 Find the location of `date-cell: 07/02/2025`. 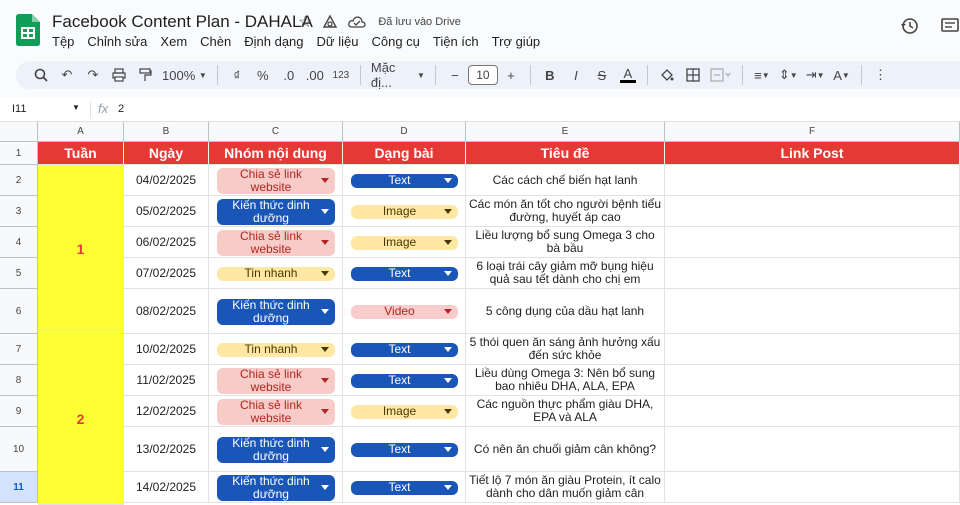

date-cell: 07/02/2025 is located at coordinates (166, 273).